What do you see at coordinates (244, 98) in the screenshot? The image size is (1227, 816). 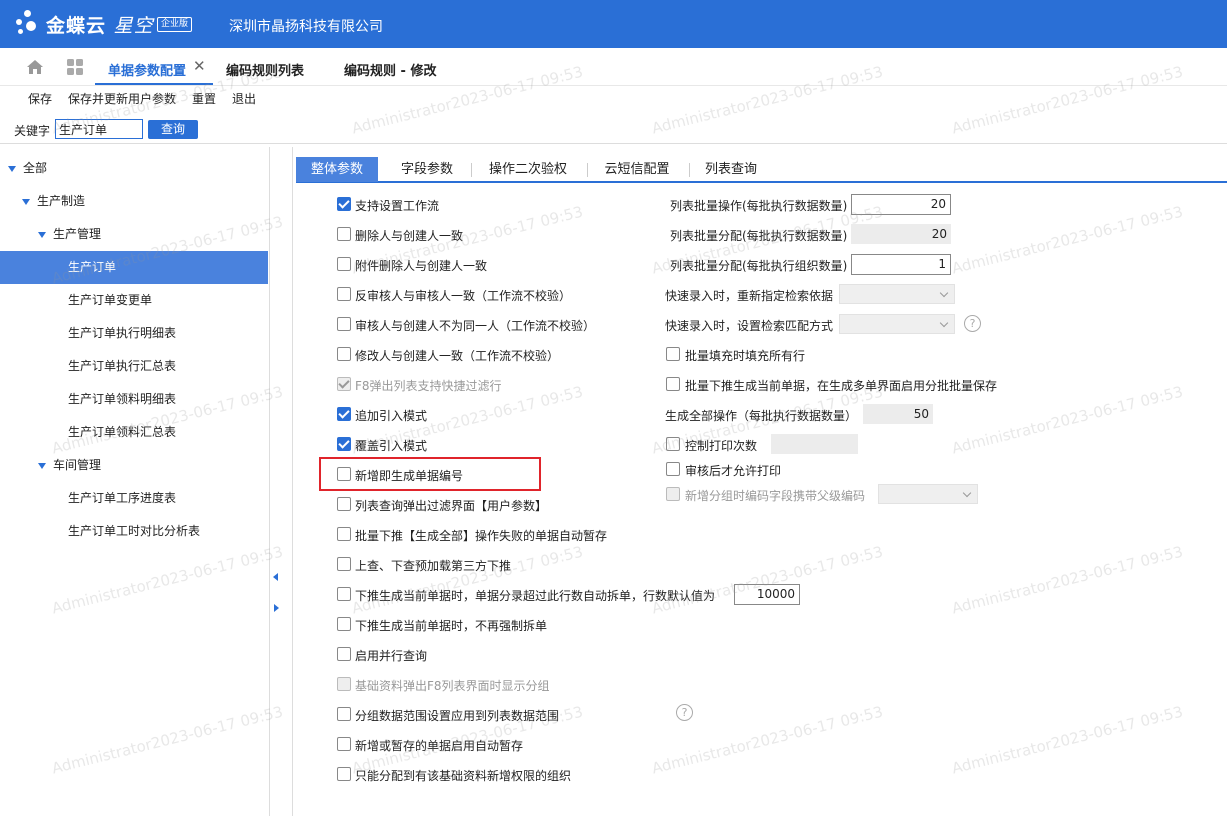 I see `exit-button: 退出` at bounding box center [244, 98].